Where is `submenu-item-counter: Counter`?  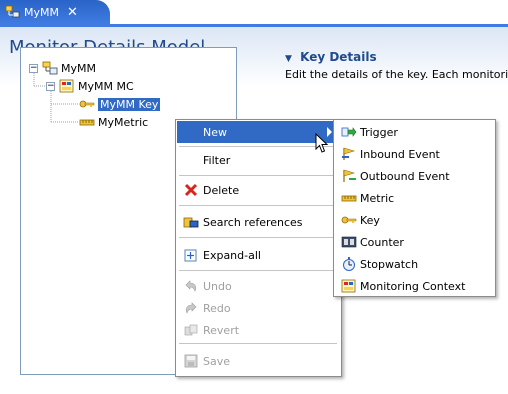
submenu-item-counter: Counter is located at coordinates (414, 242).